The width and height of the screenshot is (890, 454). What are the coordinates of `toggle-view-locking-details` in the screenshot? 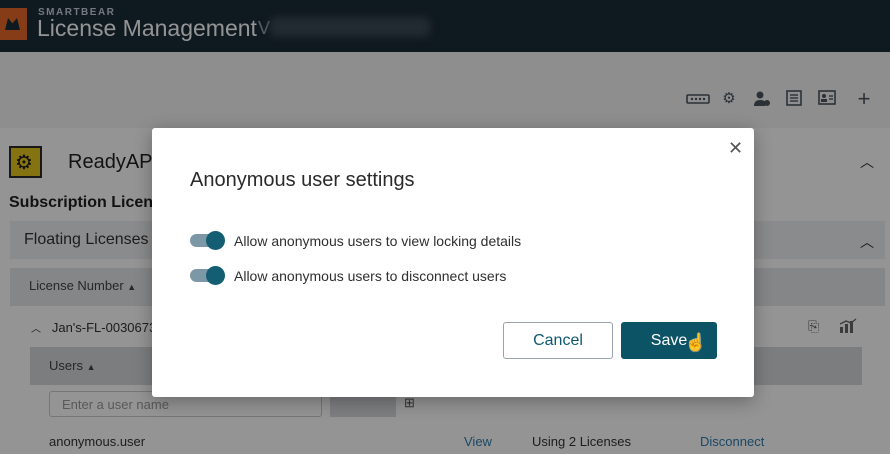 It's located at (208, 240).